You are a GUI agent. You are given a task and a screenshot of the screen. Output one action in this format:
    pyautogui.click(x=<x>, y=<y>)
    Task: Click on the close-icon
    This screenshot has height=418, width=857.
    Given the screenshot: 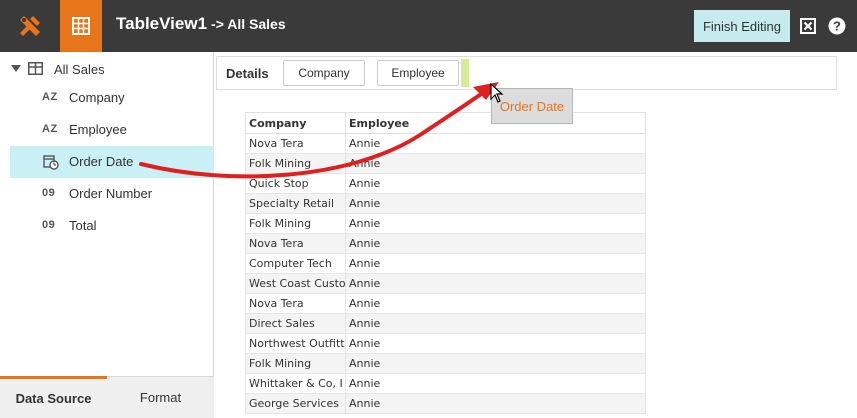 What is the action you would take?
    pyautogui.click(x=808, y=26)
    